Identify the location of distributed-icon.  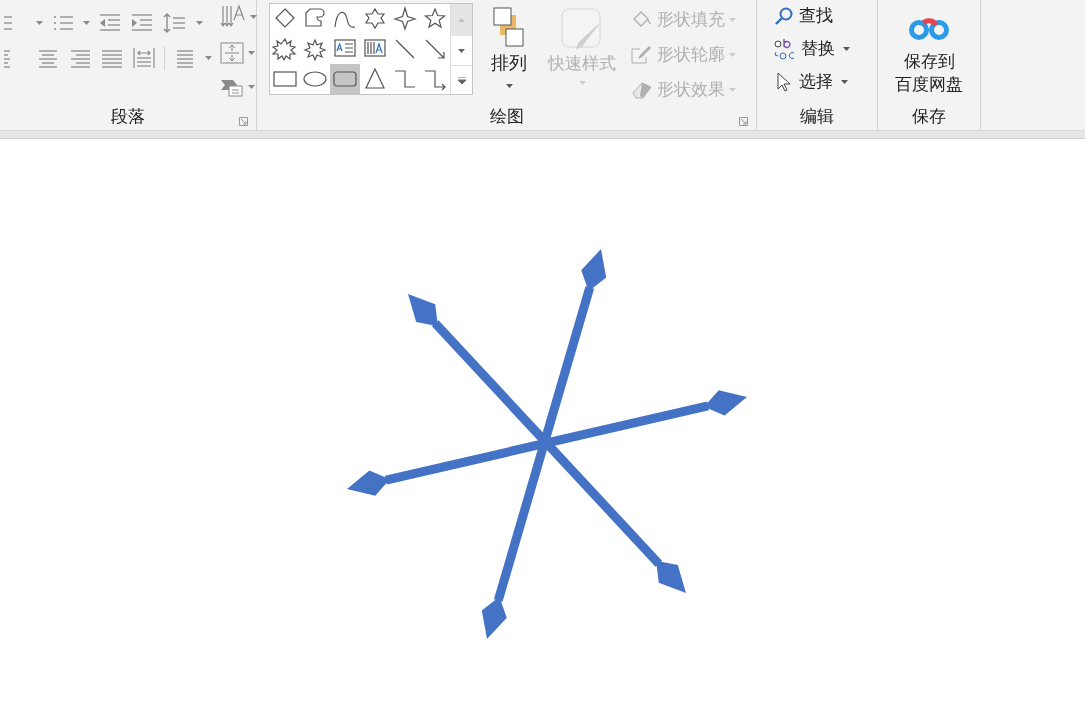
(144, 58).